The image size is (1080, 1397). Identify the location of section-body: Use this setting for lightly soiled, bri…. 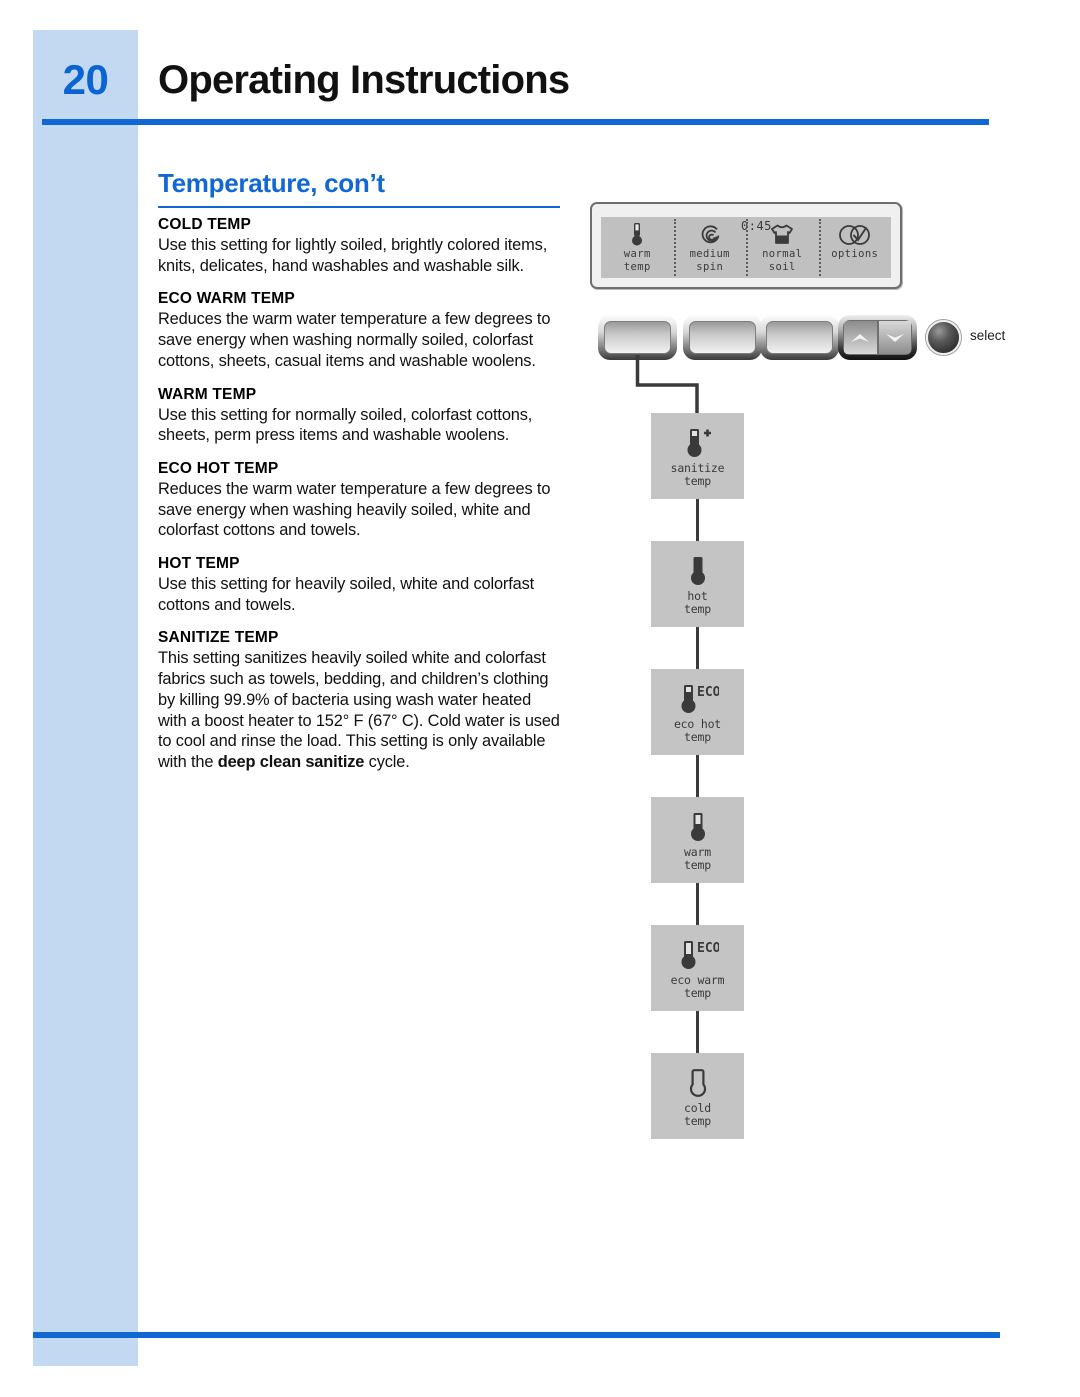
(353, 255).